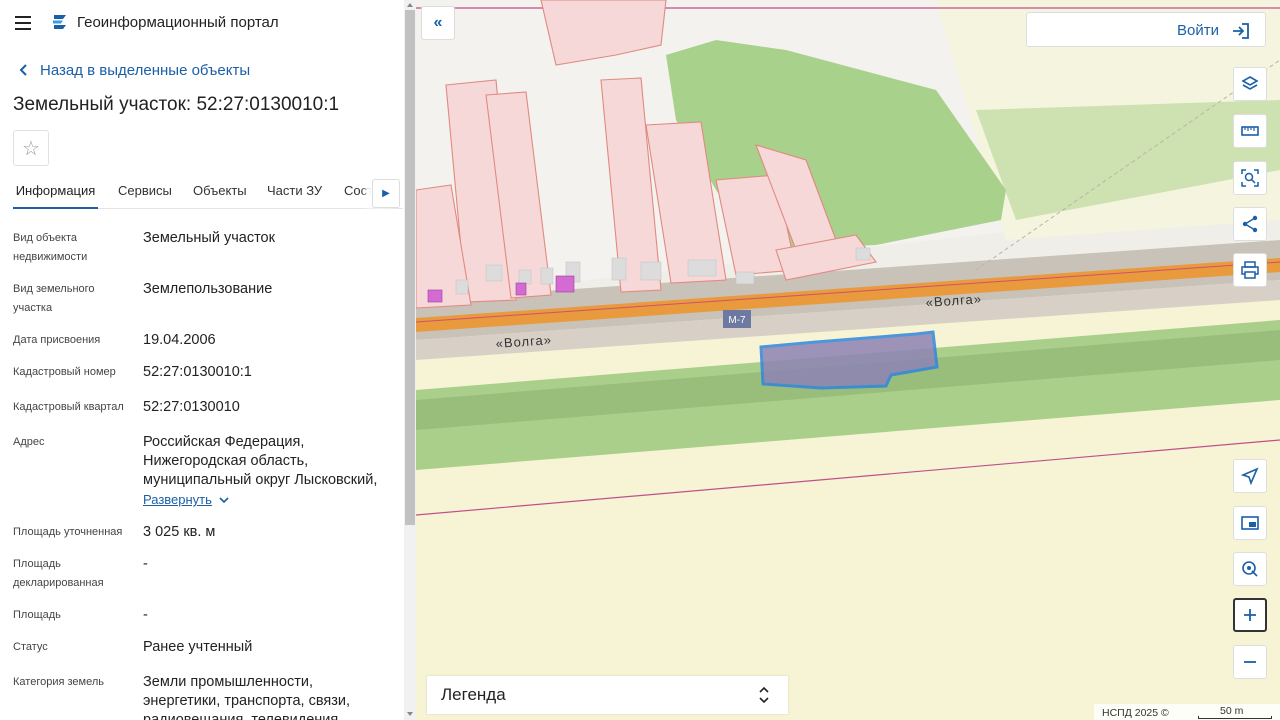  I want to click on share-button, so click(1250, 224).